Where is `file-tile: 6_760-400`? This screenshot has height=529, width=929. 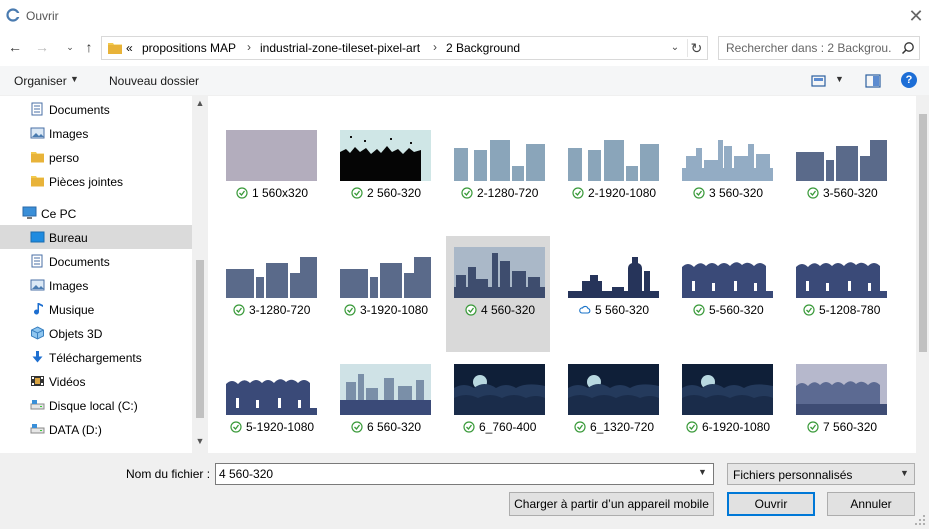 file-tile: 6_760-400 is located at coordinates (498, 403).